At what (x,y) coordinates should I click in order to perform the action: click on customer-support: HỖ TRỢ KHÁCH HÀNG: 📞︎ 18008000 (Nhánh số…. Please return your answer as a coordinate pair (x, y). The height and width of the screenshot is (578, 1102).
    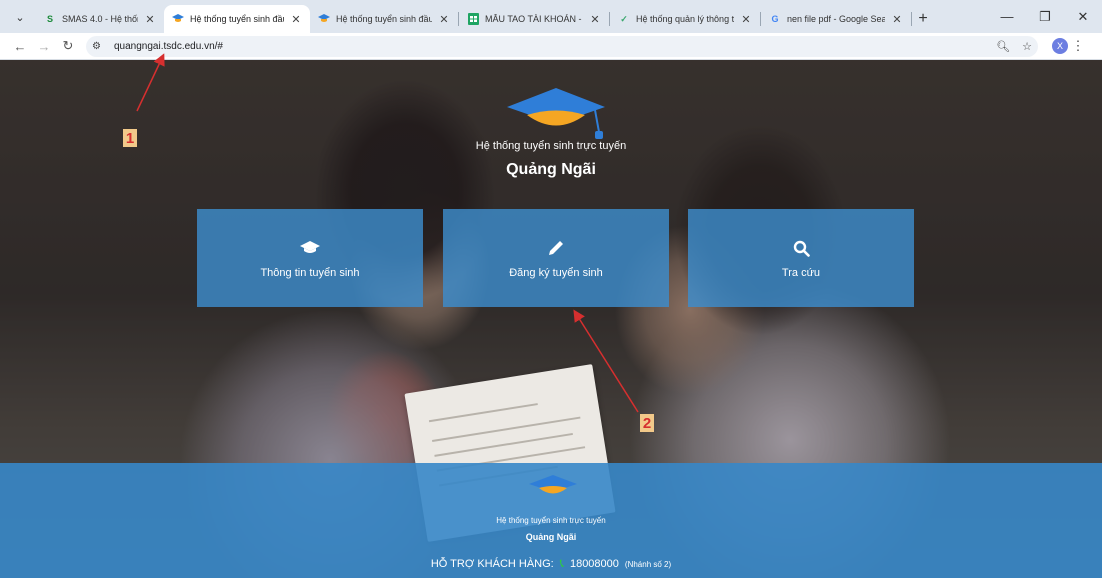
    Looking at the image, I should click on (551, 563).